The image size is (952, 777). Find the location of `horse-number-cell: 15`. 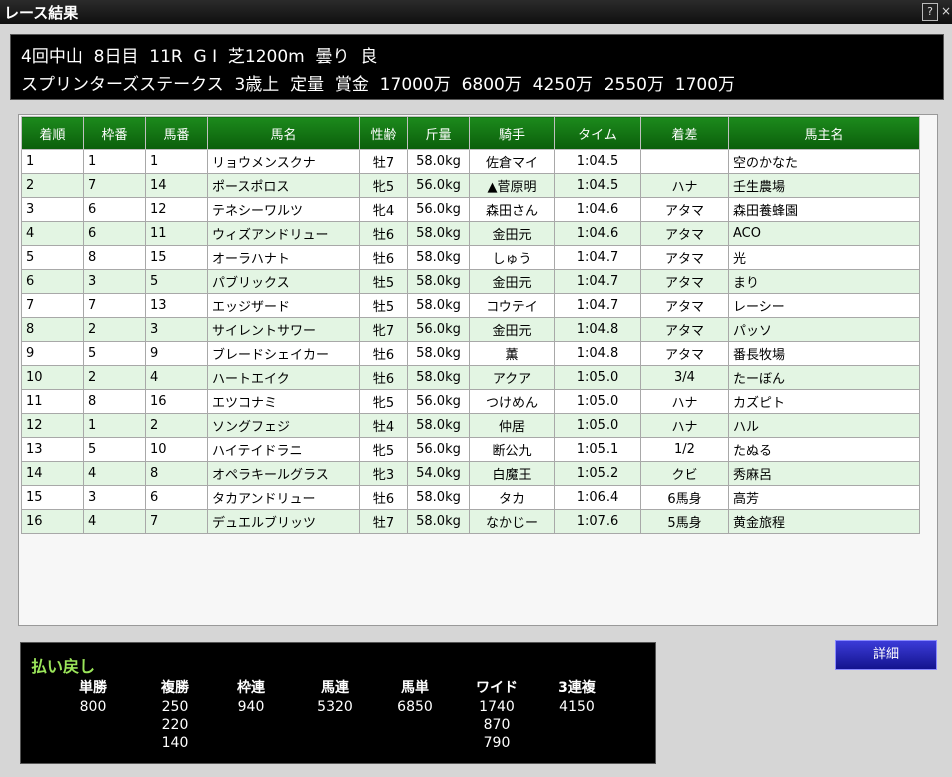

horse-number-cell: 15 is located at coordinates (176, 257).